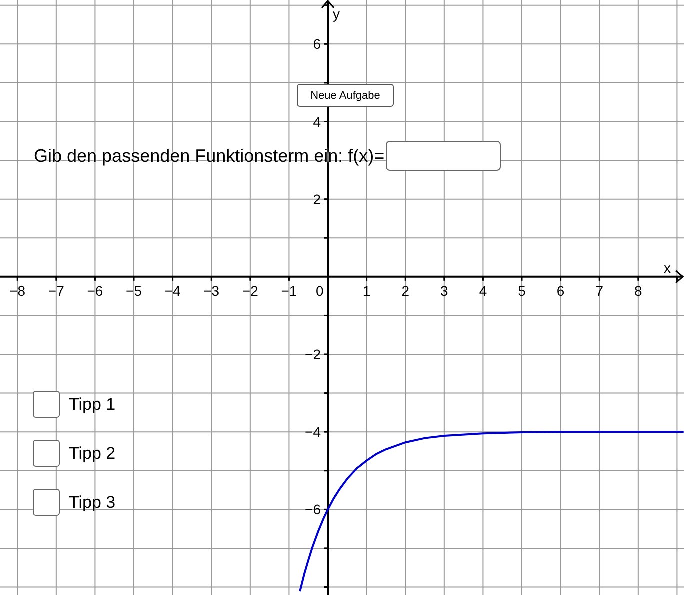 The height and width of the screenshot is (595, 684). What do you see at coordinates (336, 14) in the screenshot?
I see `y-axis-label: y` at bounding box center [336, 14].